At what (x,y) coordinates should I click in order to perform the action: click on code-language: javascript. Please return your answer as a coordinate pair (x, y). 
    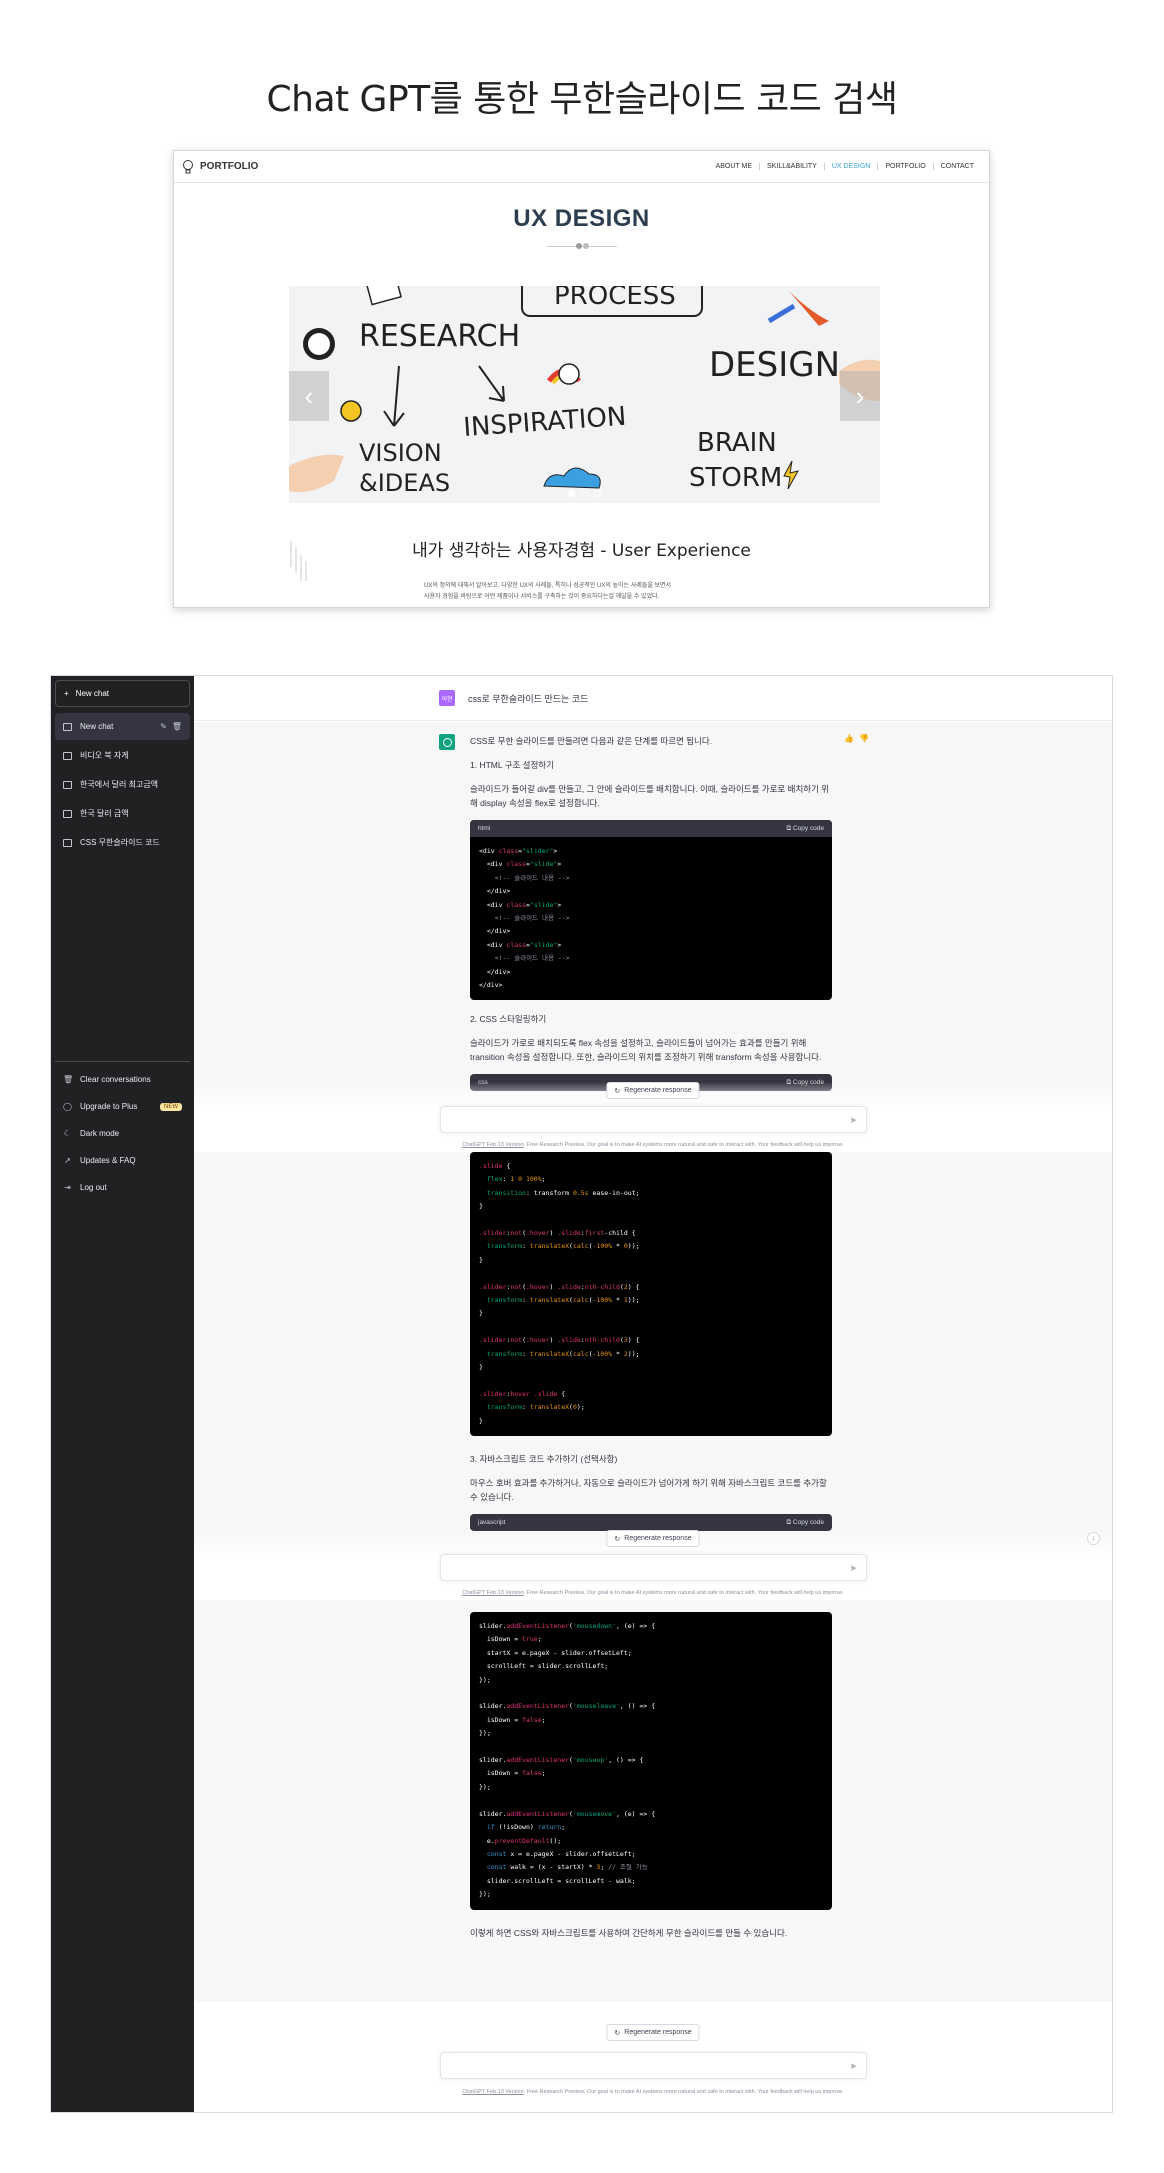
    Looking at the image, I should click on (492, 1522).